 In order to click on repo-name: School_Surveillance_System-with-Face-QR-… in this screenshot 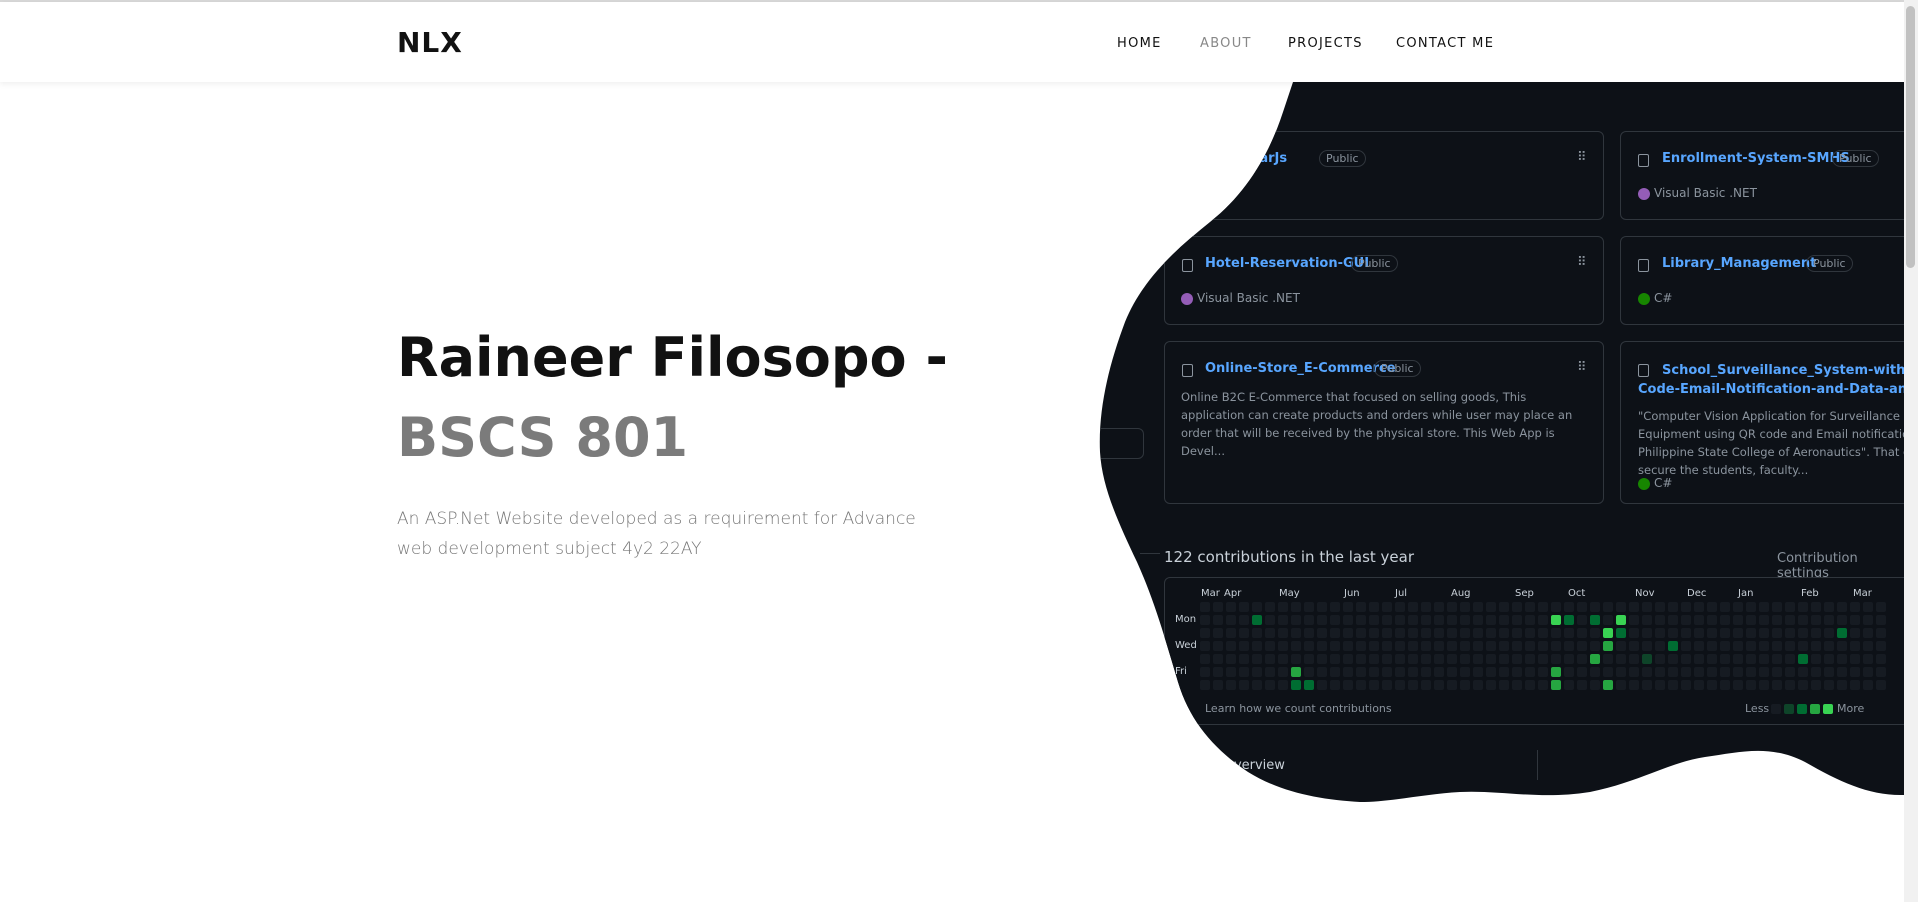, I will do `click(1771, 380)`.